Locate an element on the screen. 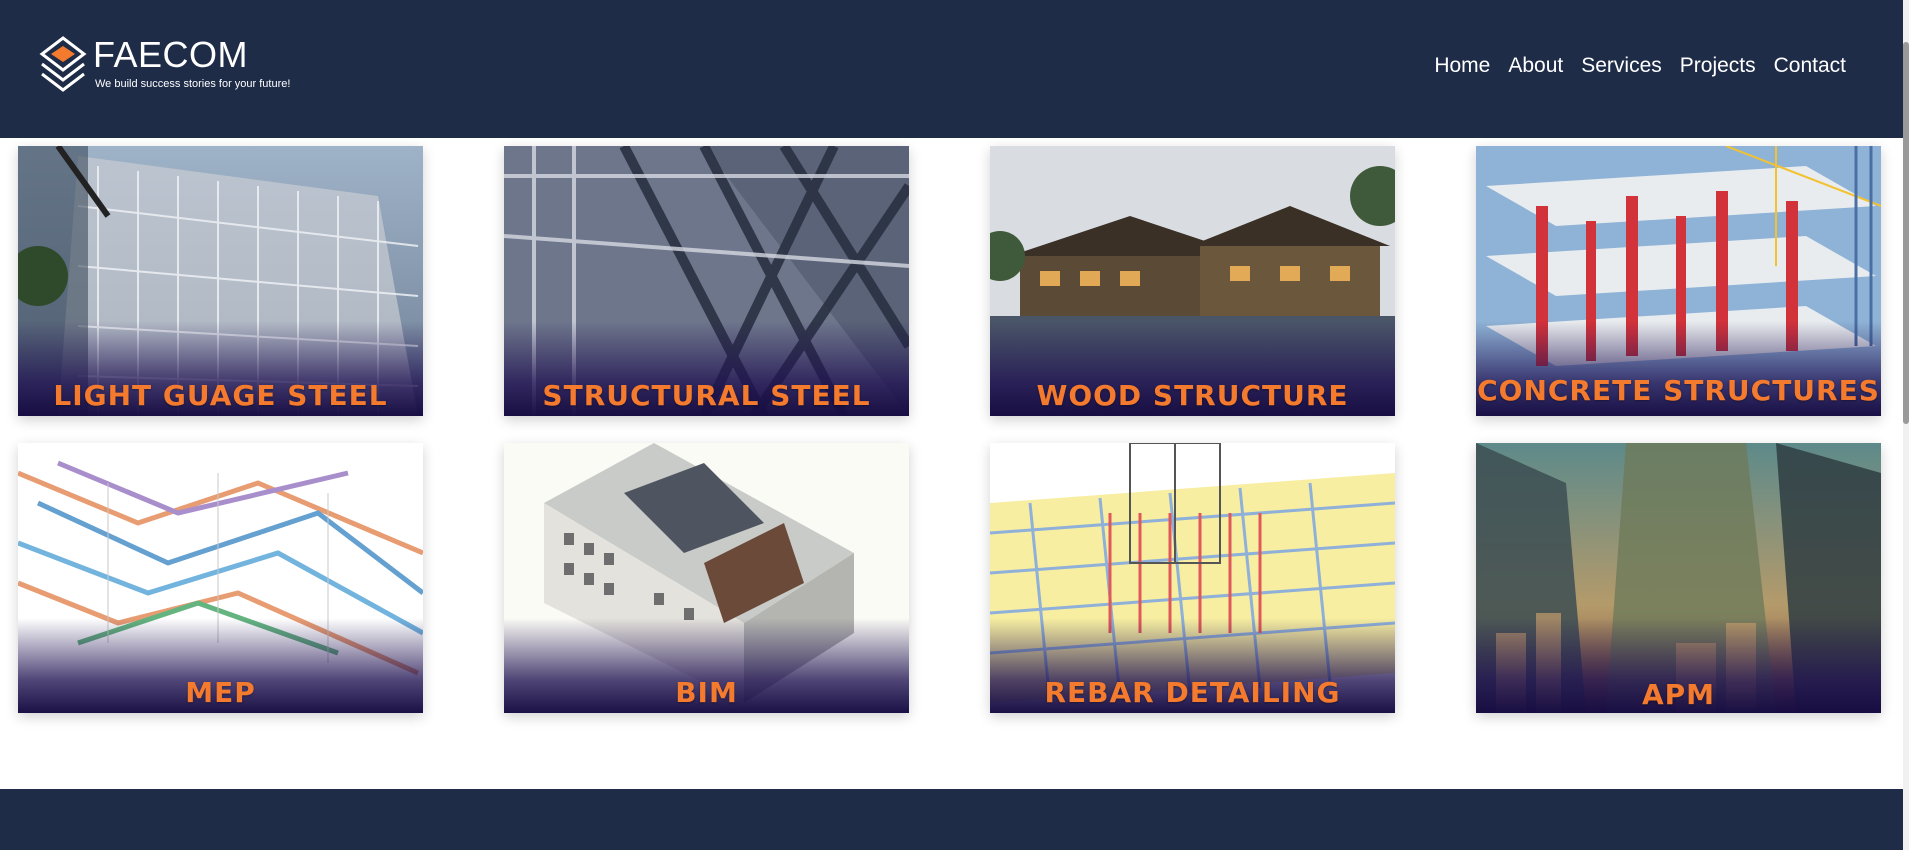 The height and width of the screenshot is (850, 1909). service-card-structural-steel: STRUCTURAL STEEL is located at coordinates (706, 281).